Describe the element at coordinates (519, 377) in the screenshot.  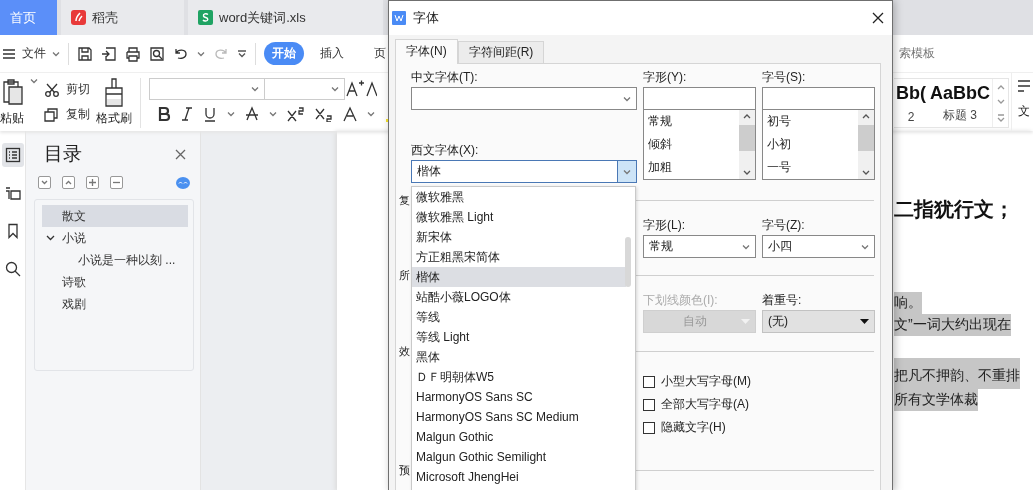
I see `font-option: ＤＦ明朝体W5` at that location.